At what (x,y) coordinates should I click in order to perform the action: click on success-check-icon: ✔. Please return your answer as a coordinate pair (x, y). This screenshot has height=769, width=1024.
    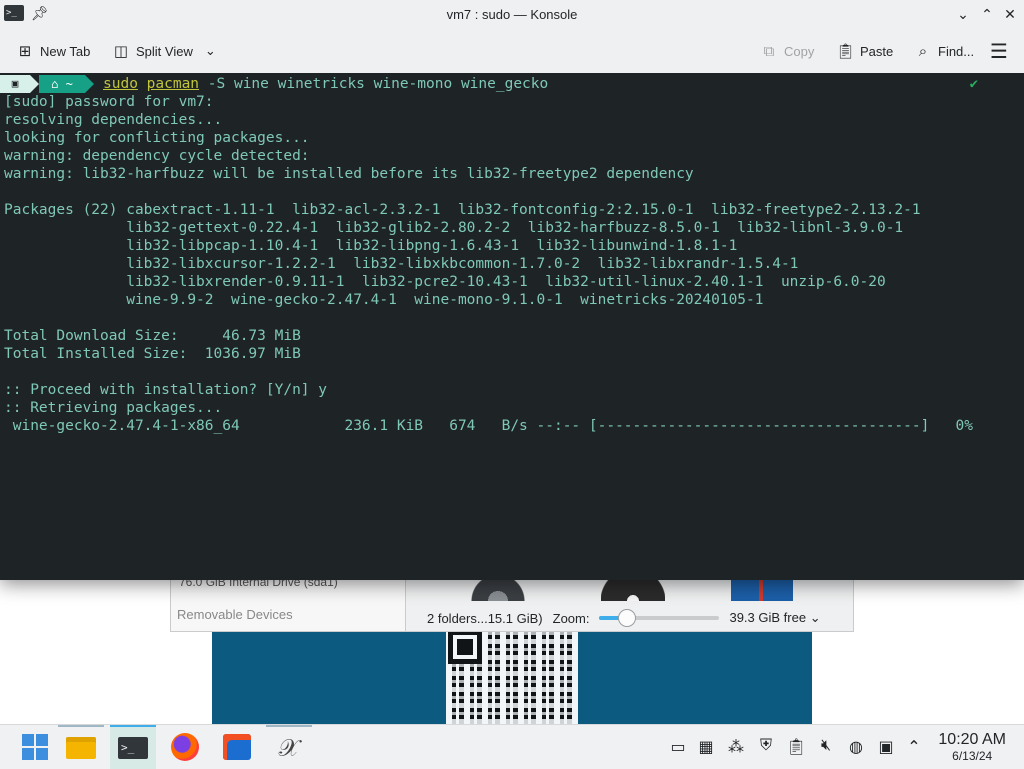
    Looking at the image, I should click on (973, 84).